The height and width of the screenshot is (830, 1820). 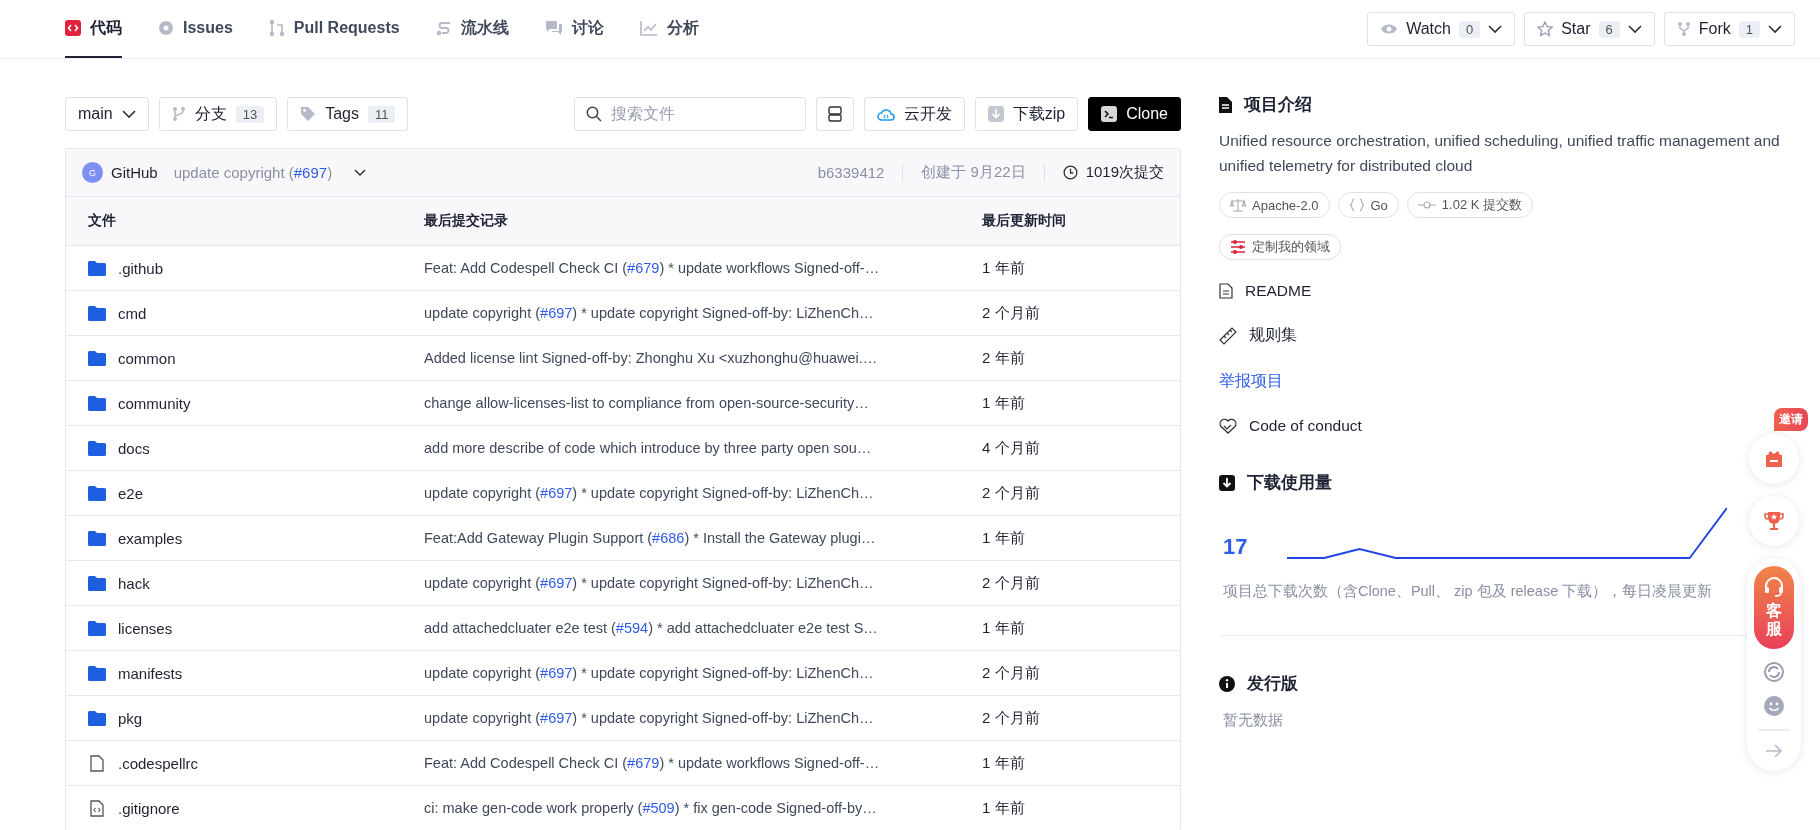 What do you see at coordinates (1272, 684) in the screenshot?
I see `section-title: 发行版` at bounding box center [1272, 684].